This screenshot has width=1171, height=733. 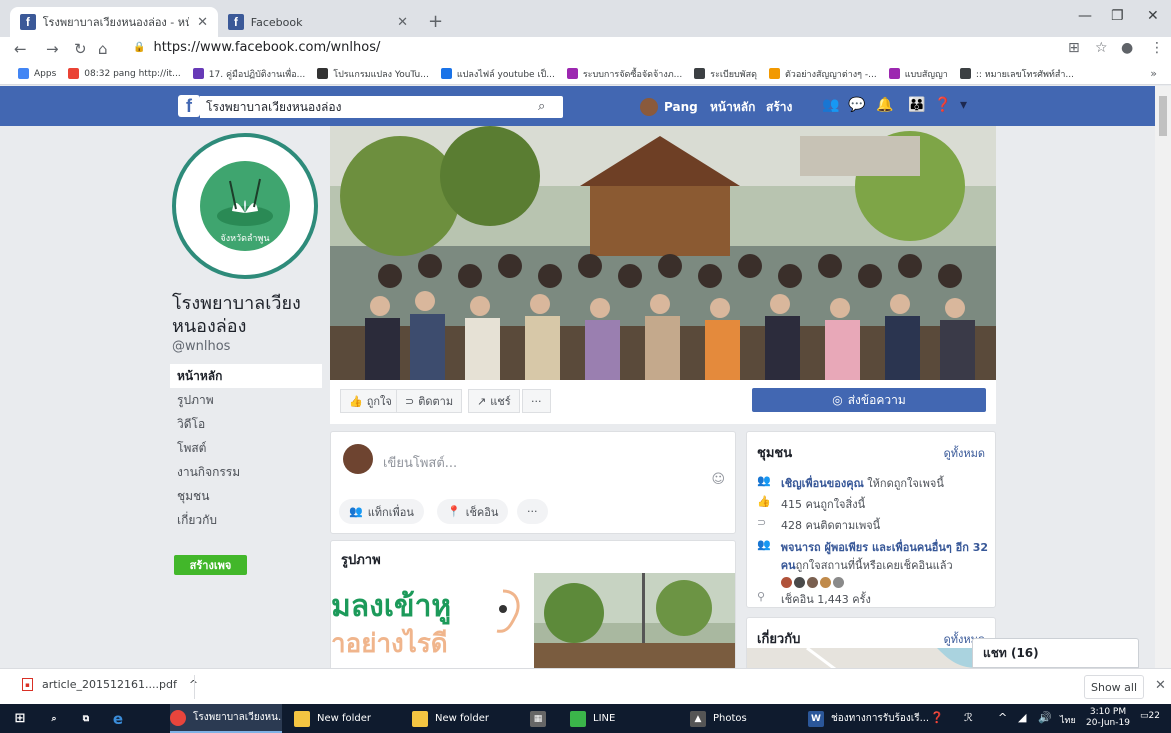 What do you see at coordinates (884, 582) in the screenshot?
I see `friend-avatars` at bounding box center [884, 582].